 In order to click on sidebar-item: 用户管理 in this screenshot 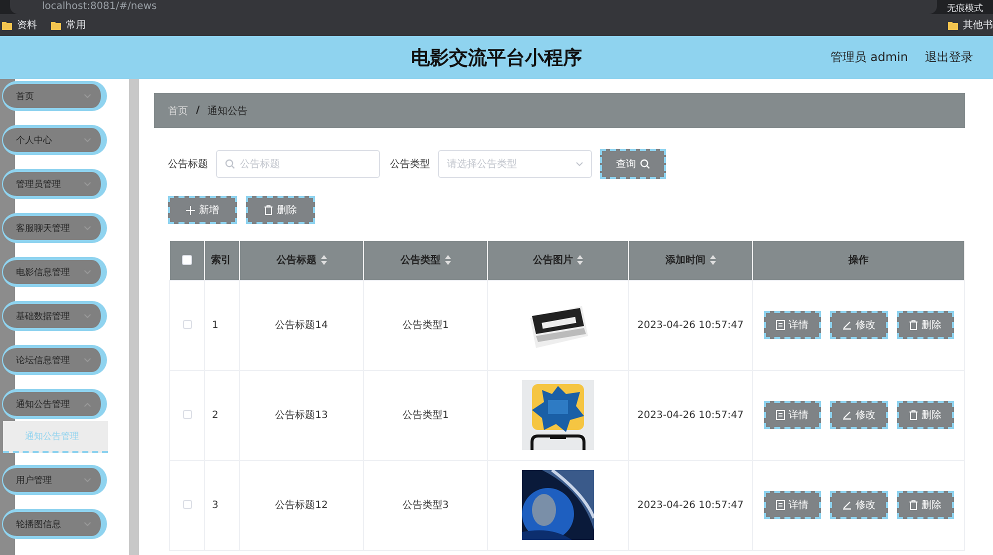, I will do `click(54, 480)`.